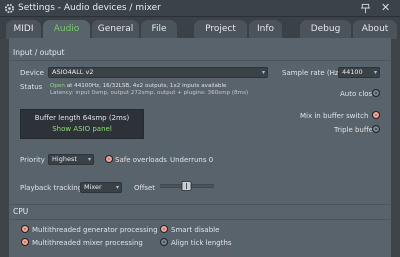  I want to click on safe-overloads-label: Safe overloads, so click(141, 160).